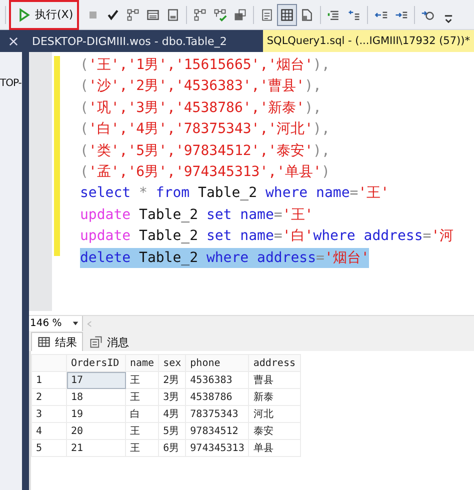 This screenshot has height=490, width=474. What do you see at coordinates (96, 397) in the screenshot?
I see `table-cell: 18` at bounding box center [96, 397].